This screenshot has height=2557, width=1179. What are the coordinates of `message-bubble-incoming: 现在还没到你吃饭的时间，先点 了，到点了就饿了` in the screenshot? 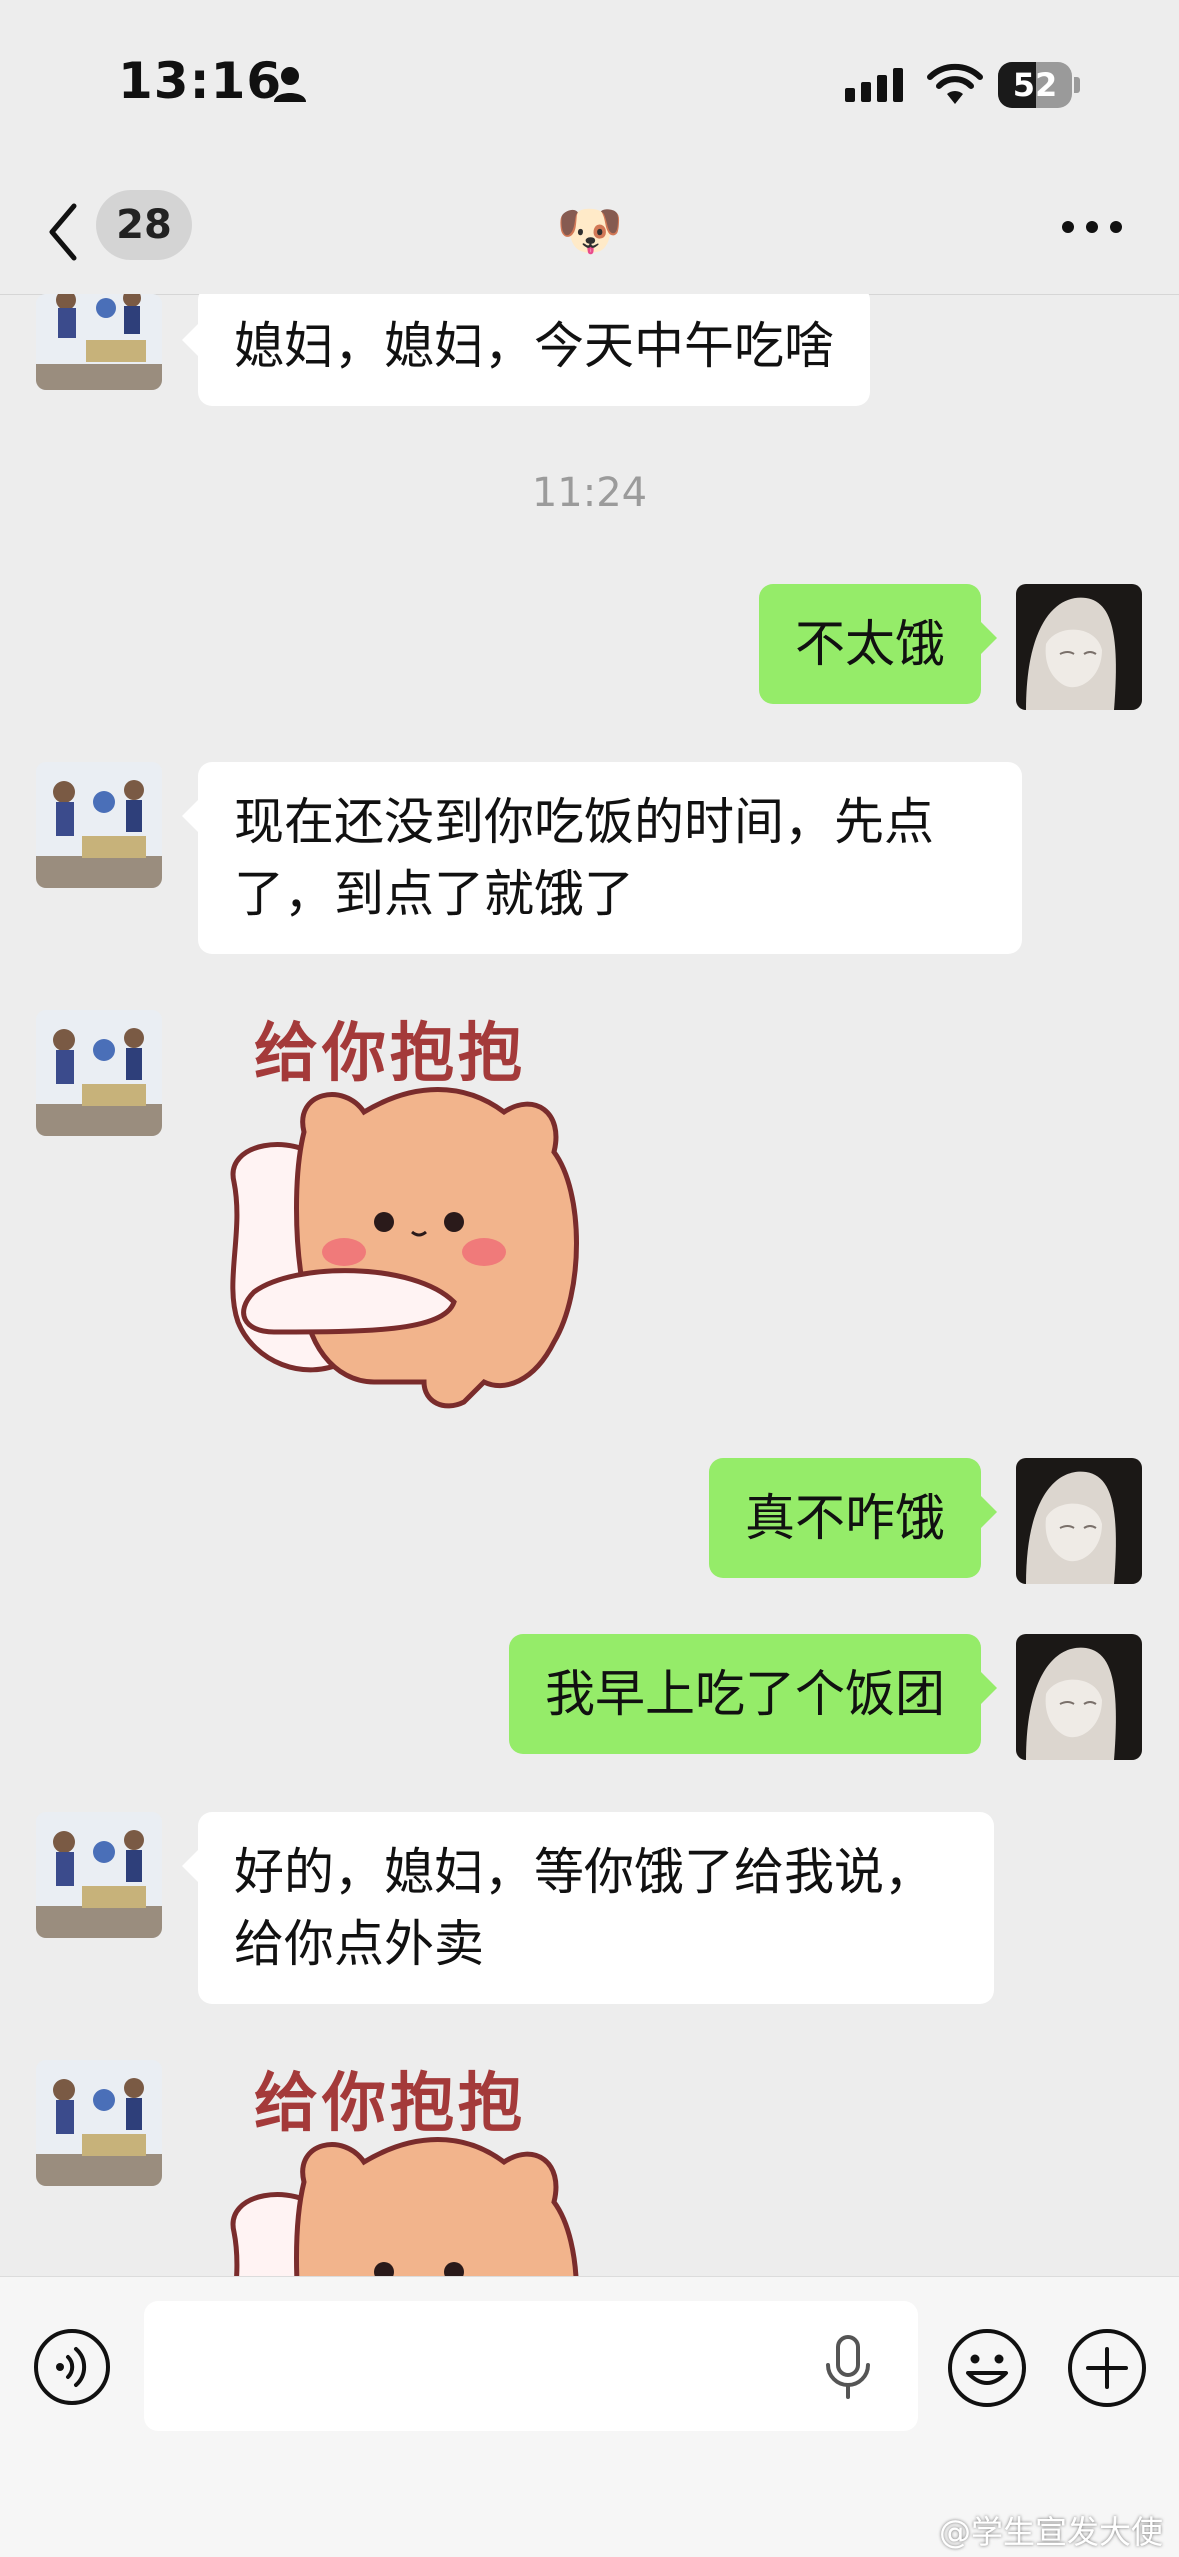 It's located at (602, 858).